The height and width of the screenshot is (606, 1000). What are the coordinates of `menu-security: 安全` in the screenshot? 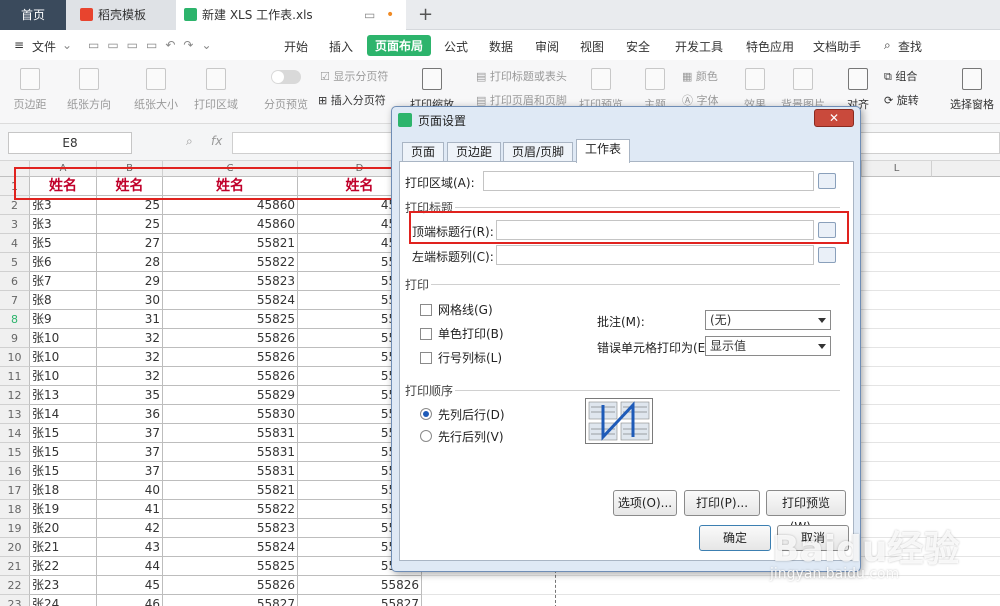 It's located at (638, 46).